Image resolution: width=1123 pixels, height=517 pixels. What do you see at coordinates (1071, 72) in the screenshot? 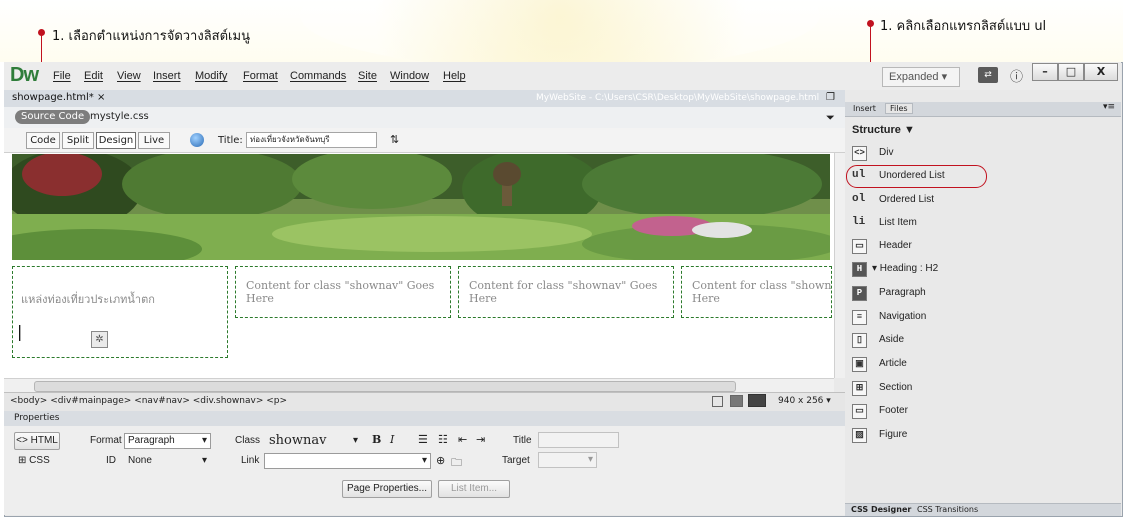
I see `maximize-button: □` at bounding box center [1071, 72].